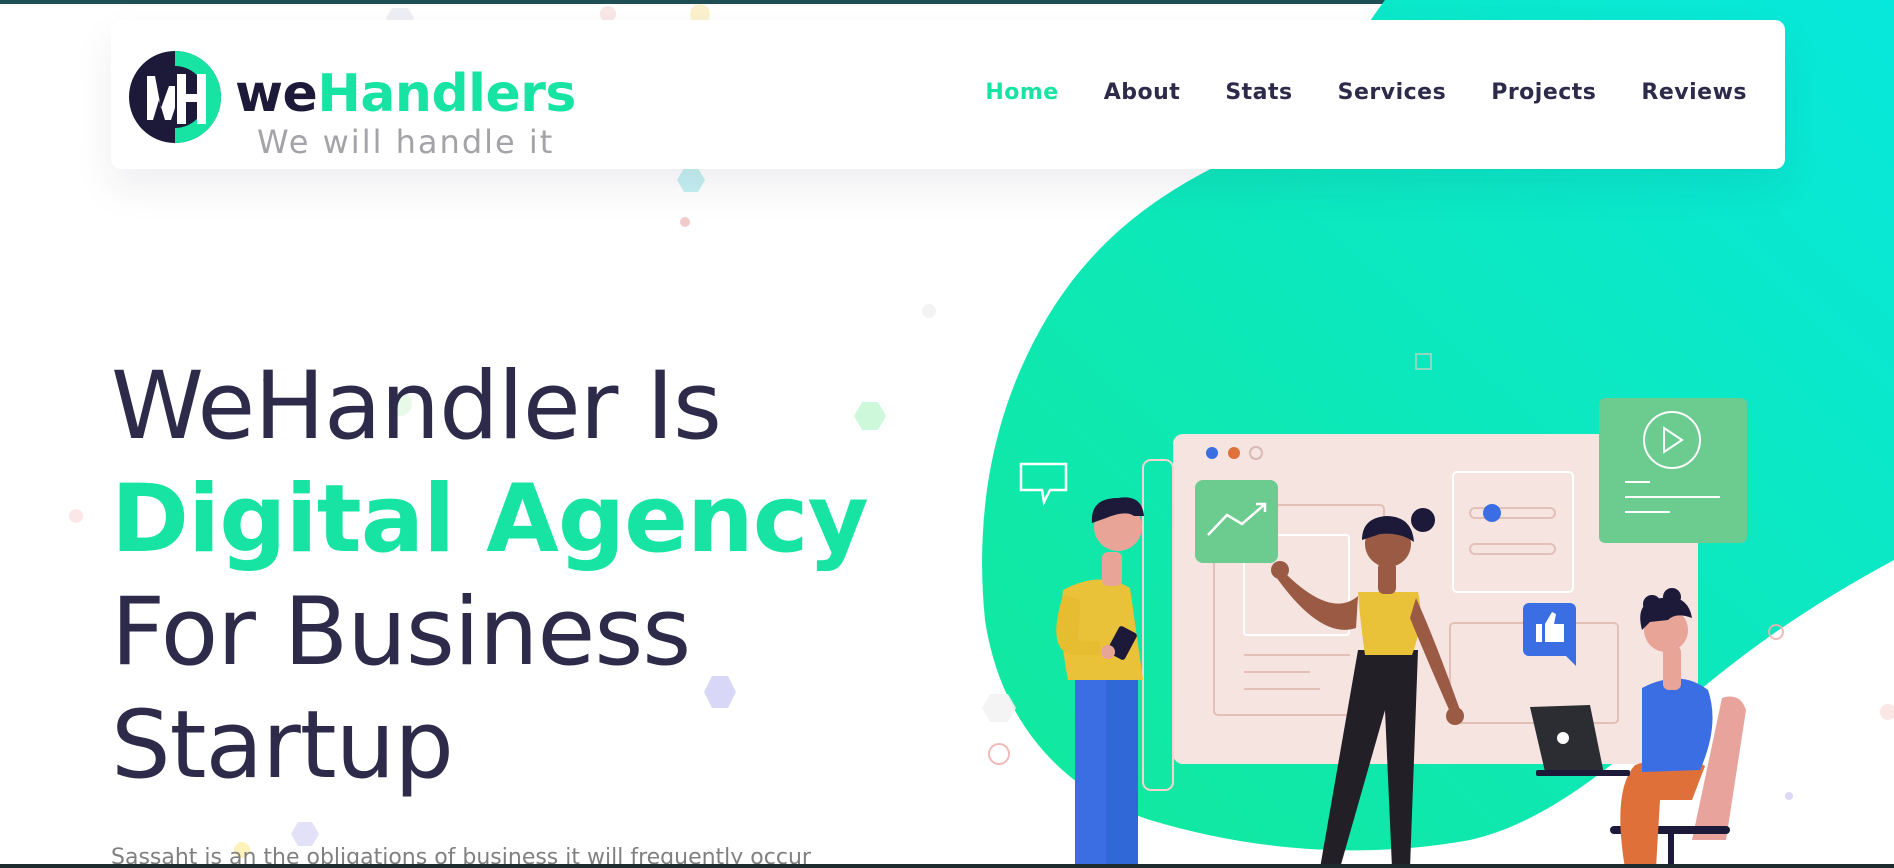 Image resolution: width=1894 pixels, height=868 pixels. Describe the element at coordinates (1021, 92) in the screenshot. I see `nav-home-link: Home` at that location.